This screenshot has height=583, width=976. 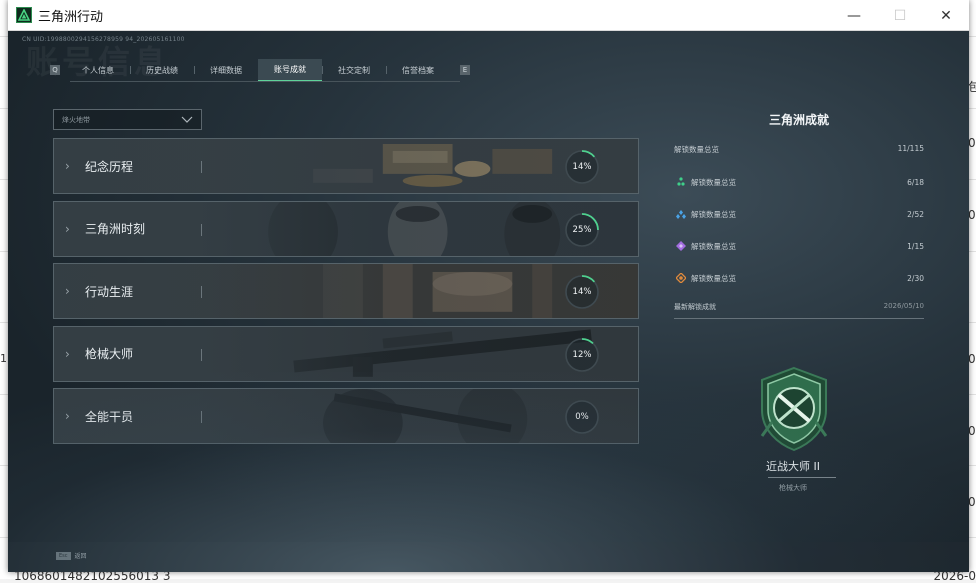 What do you see at coordinates (582, 230) in the screenshot?
I see `progress-percent: 25%` at bounding box center [582, 230].